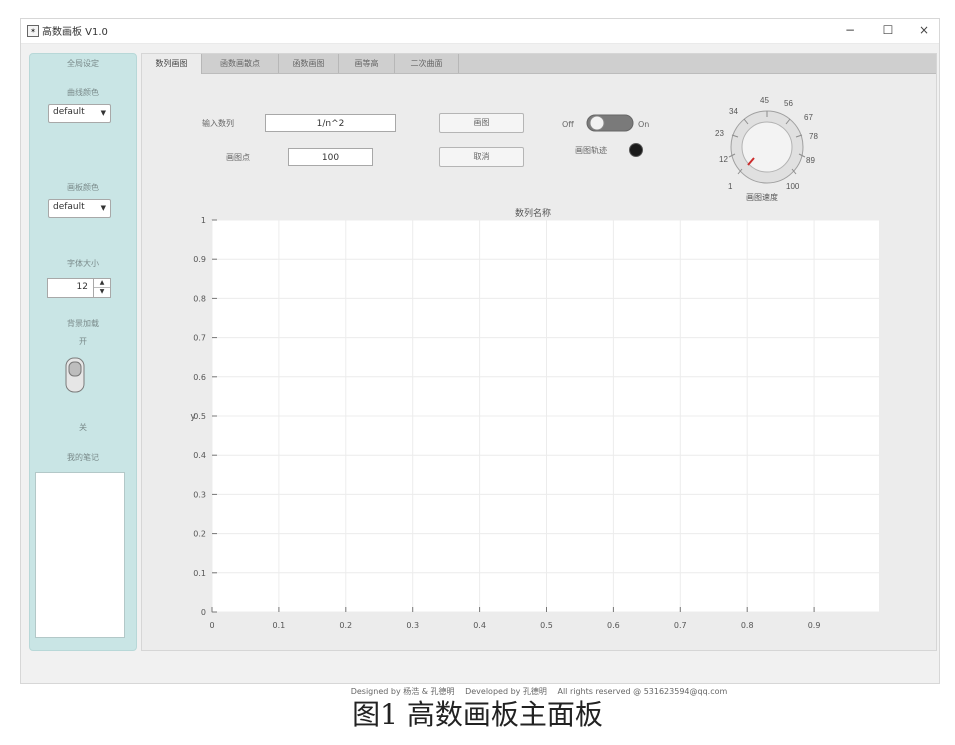  Describe the element at coordinates (33, 31) in the screenshot. I see `app-icon: ✶` at that location.